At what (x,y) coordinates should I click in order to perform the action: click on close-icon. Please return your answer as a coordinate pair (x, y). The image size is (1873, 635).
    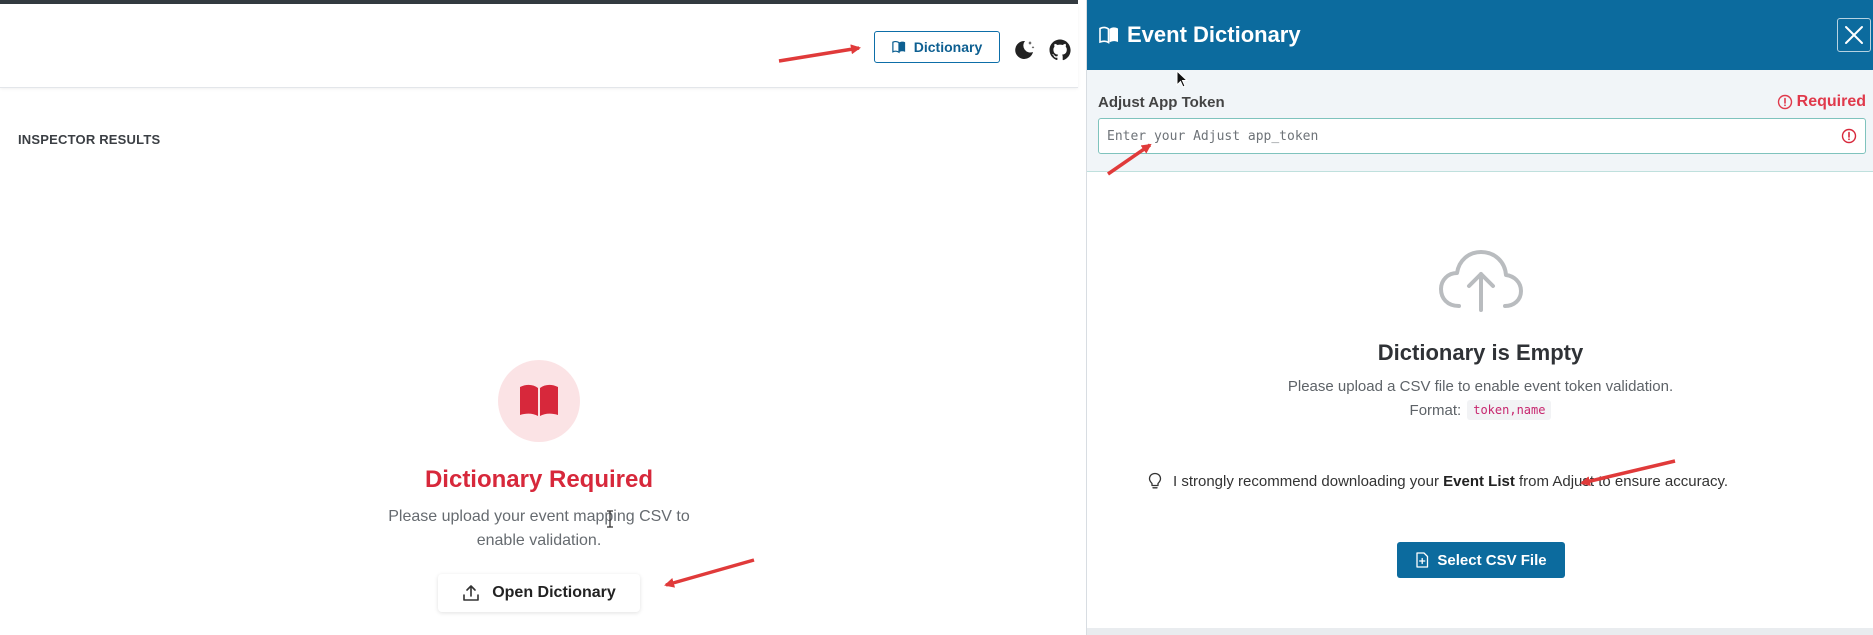
    Looking at the image, I should click on (1854, 35).